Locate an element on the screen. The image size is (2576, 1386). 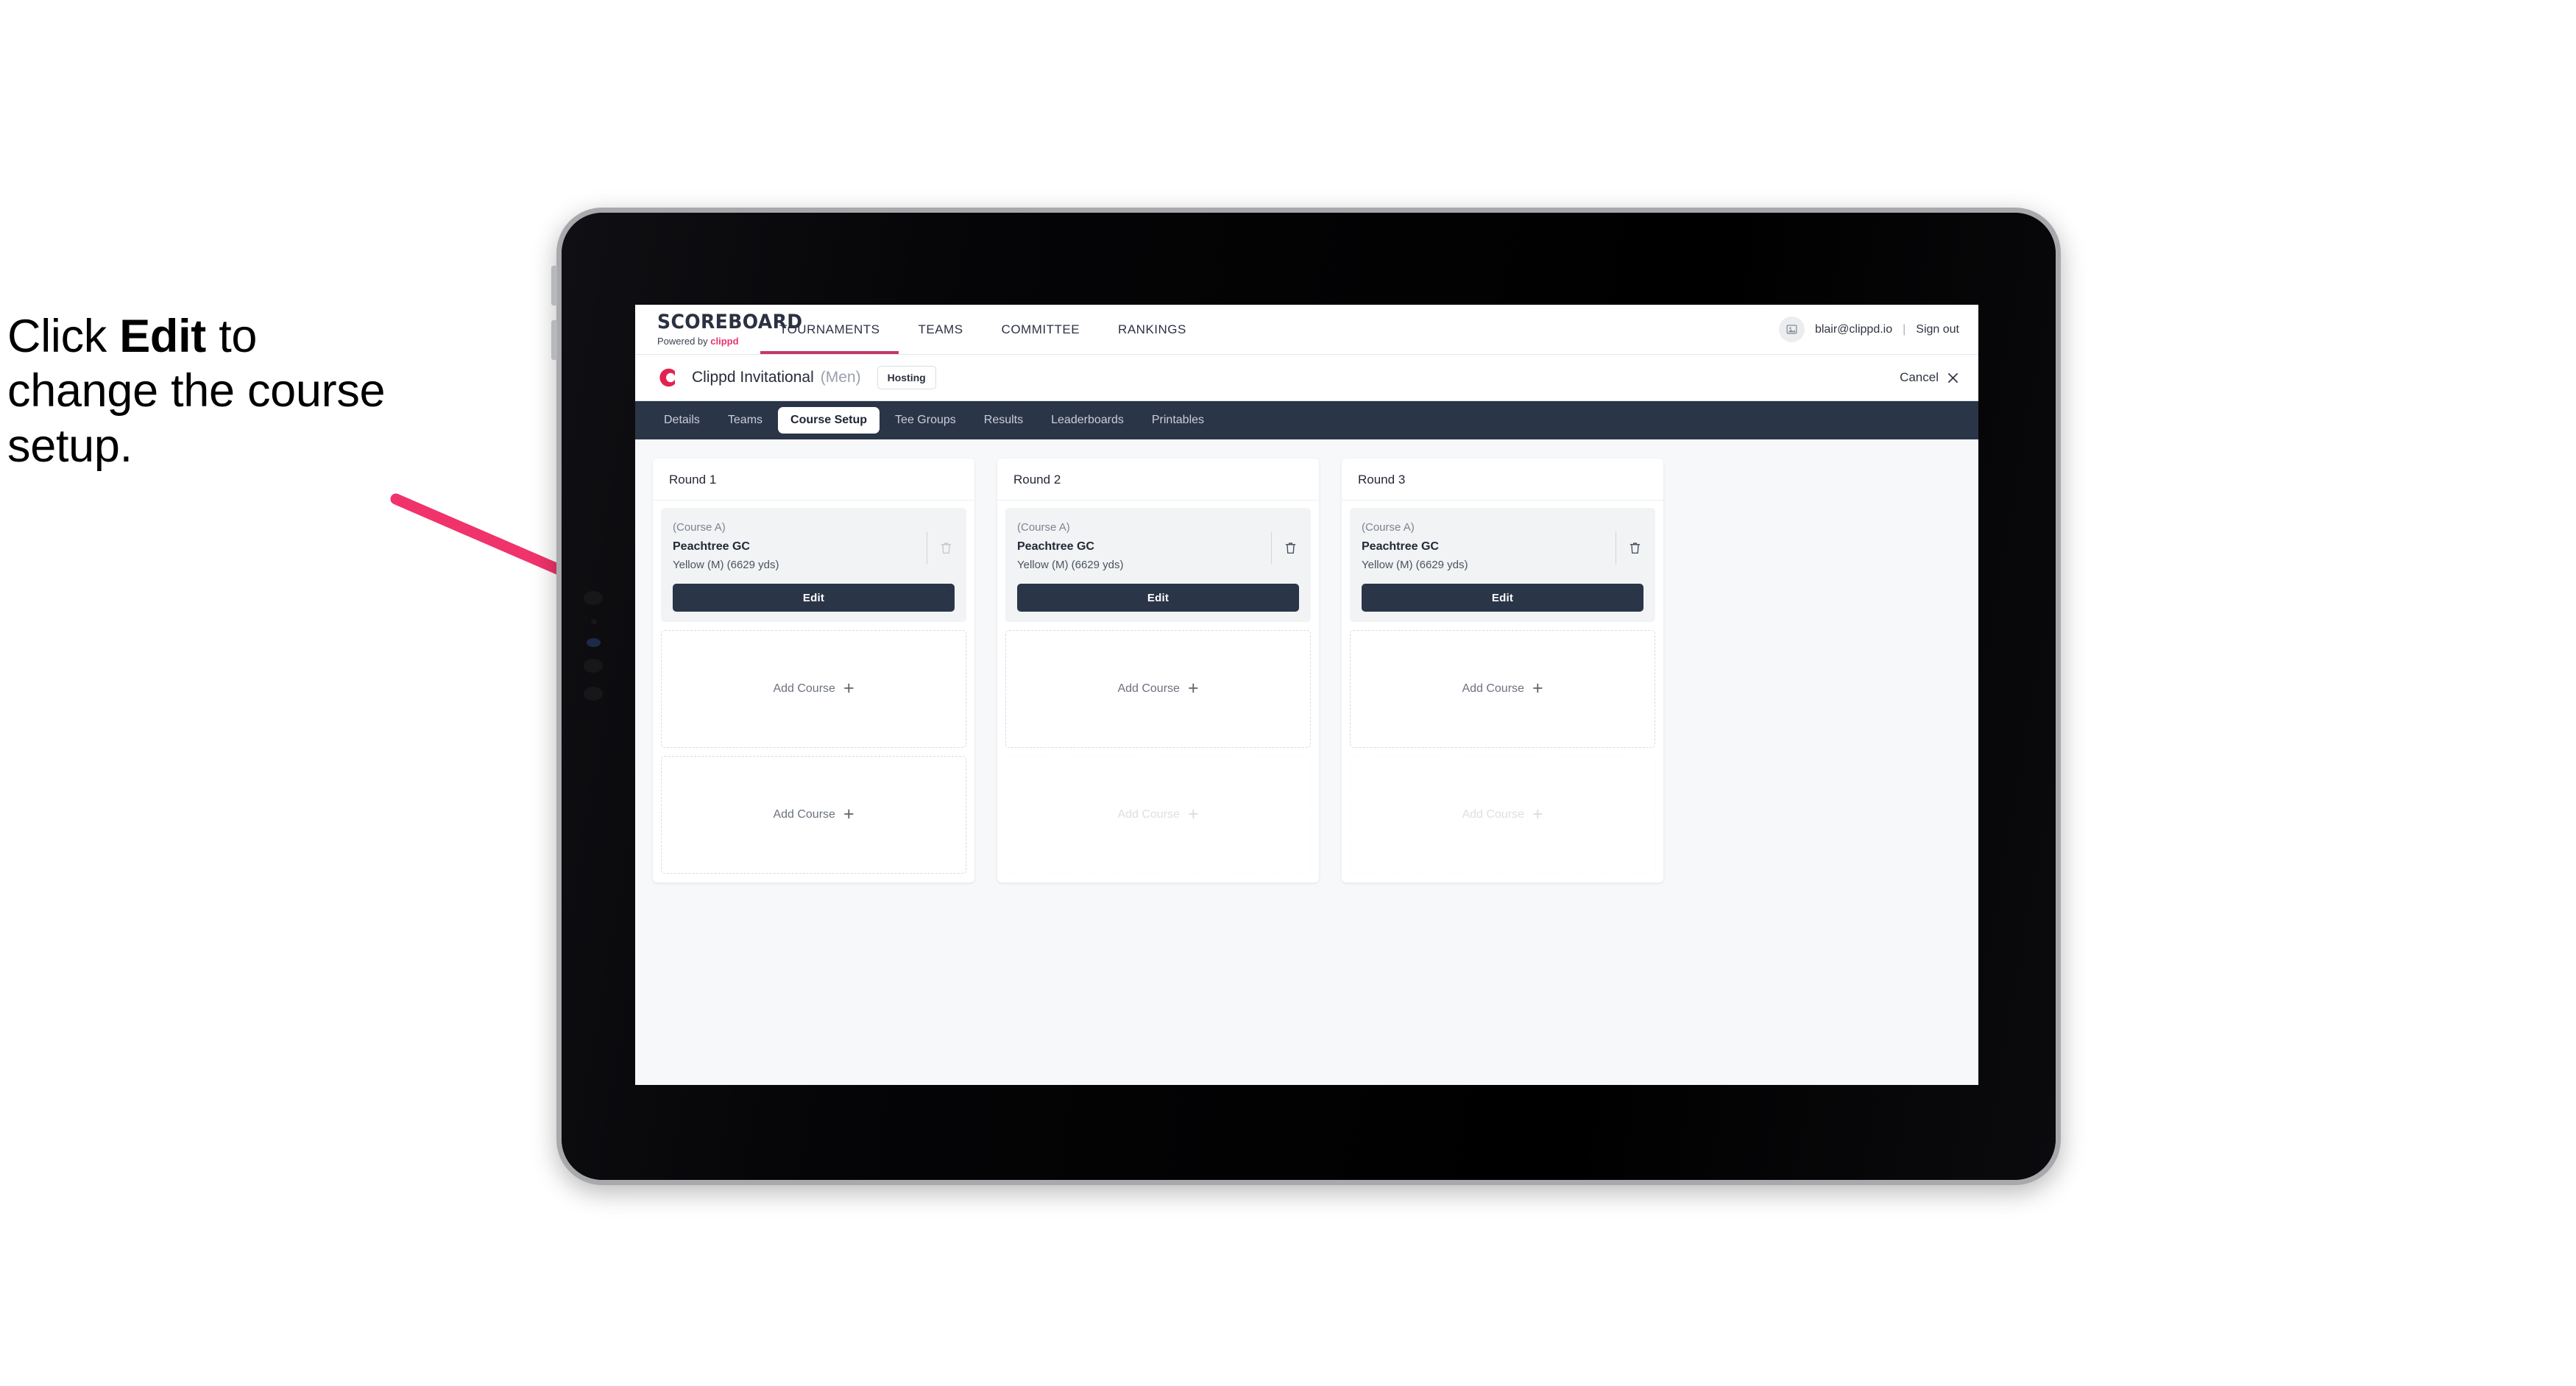
tournament-name: Clippd Invitational is located at coordinates (753, 378).